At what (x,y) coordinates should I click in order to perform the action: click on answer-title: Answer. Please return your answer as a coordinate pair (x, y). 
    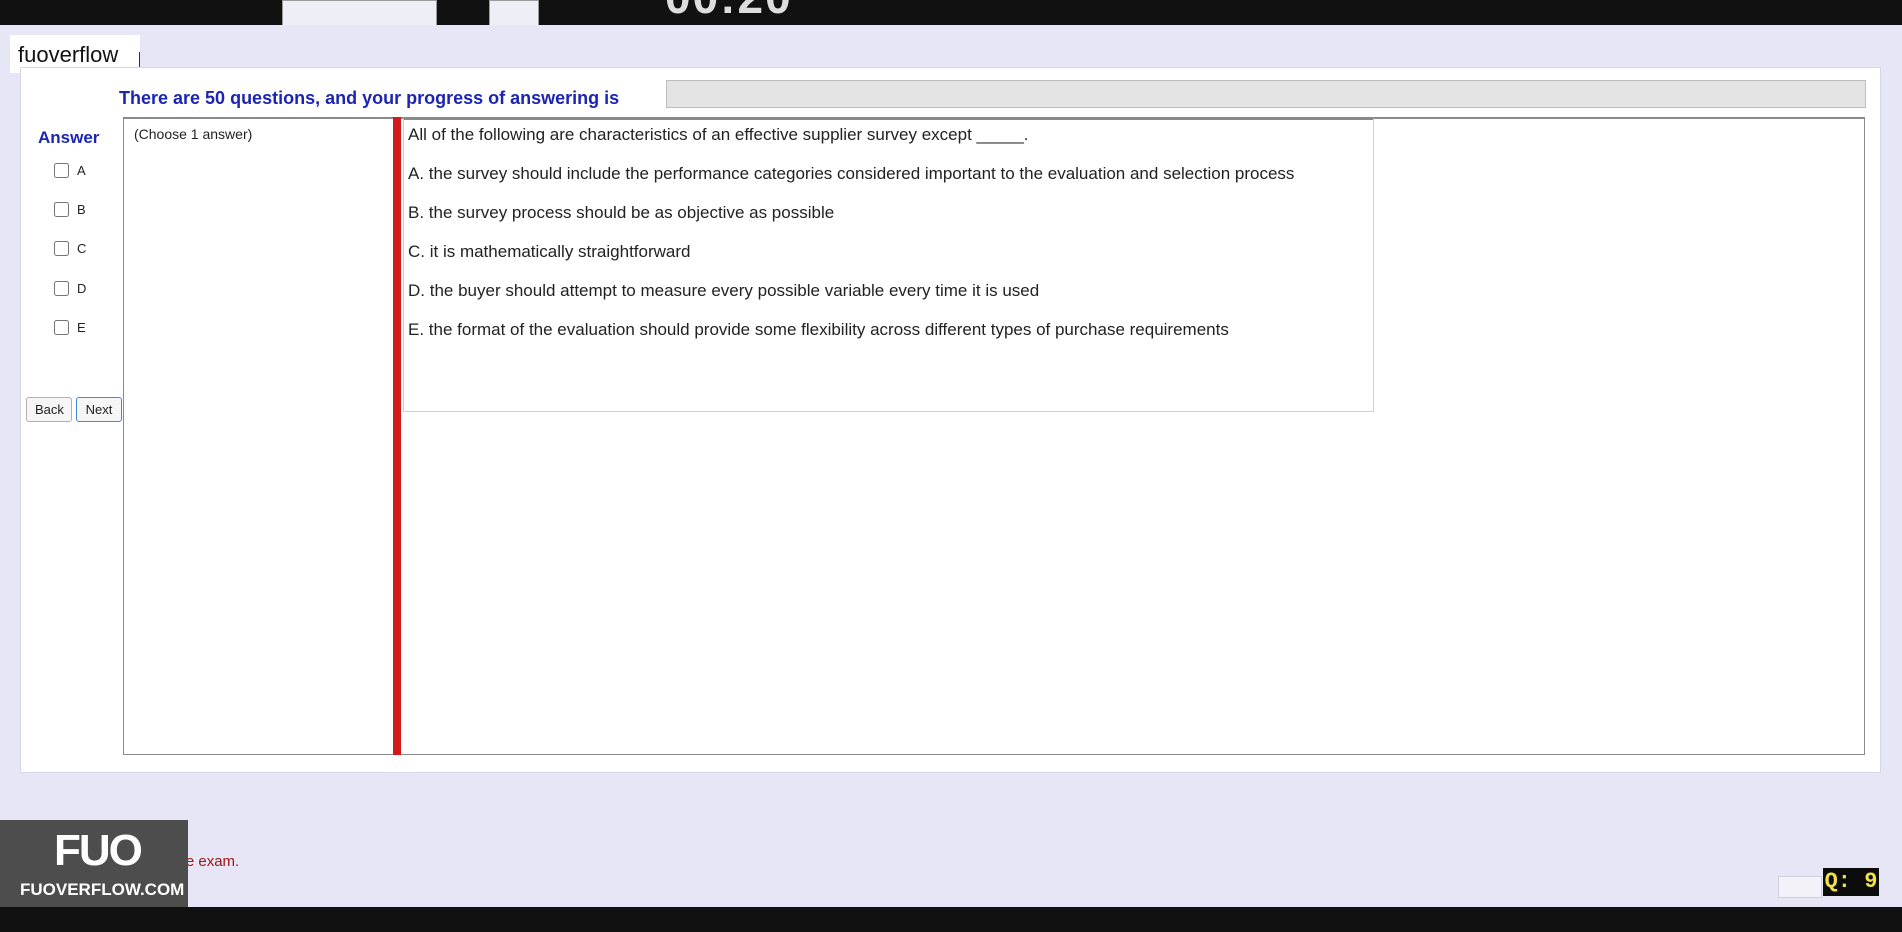
    Looking at the image, I should click on (69, 137).